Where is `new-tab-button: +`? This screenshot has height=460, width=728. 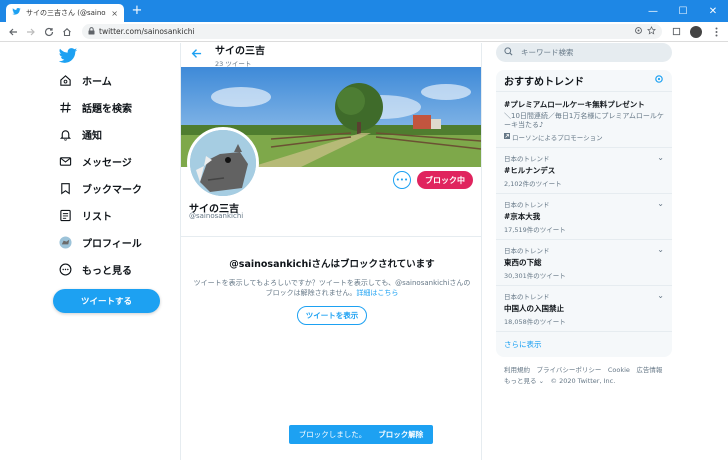 new-tab-button: + is located at coordinates (137, 11).